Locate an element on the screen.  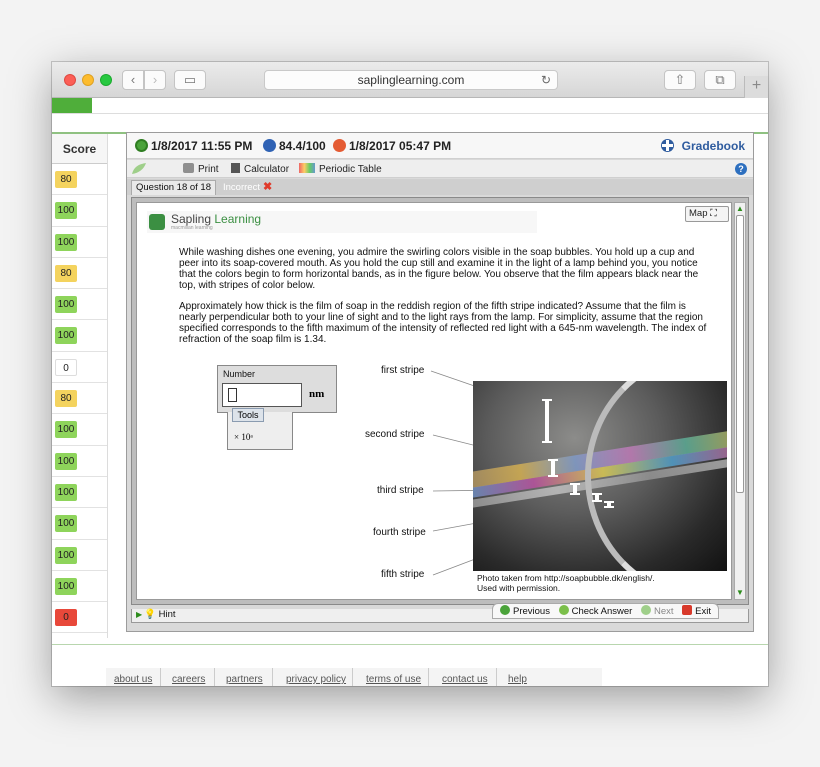
footer-link-contact: contact us is located at coordinates (465, 679).